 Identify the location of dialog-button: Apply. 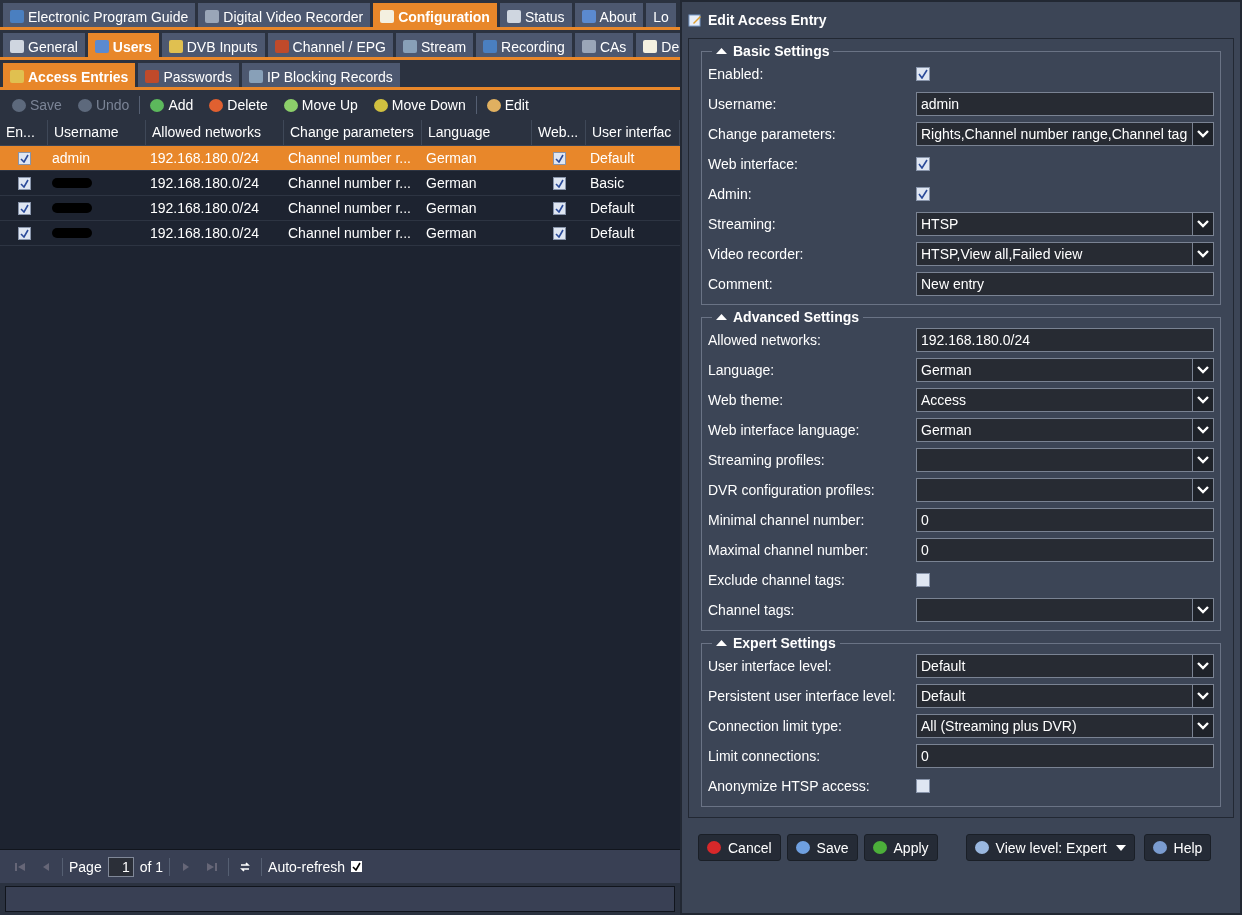
(900, 847).